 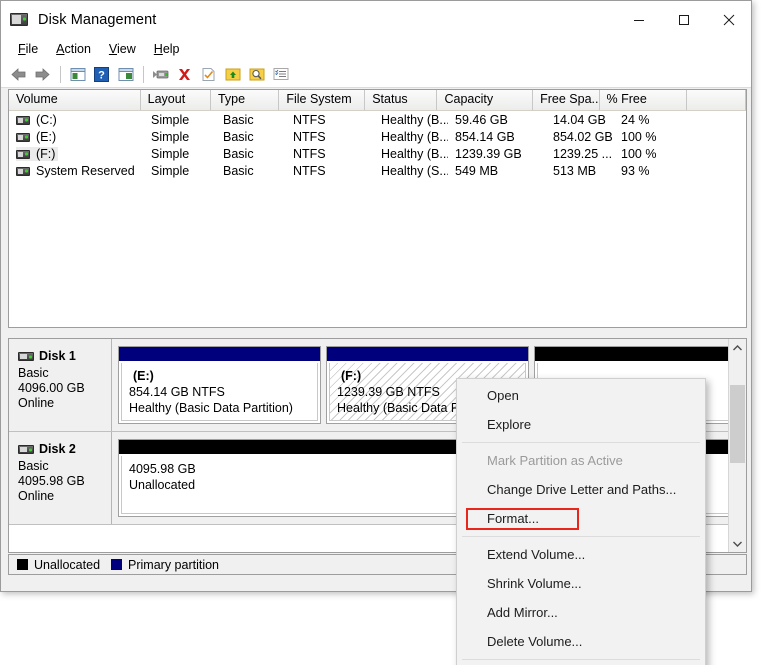 I want to click on volume-cell-percent-free: 24 %, so click(x=635, y=119).